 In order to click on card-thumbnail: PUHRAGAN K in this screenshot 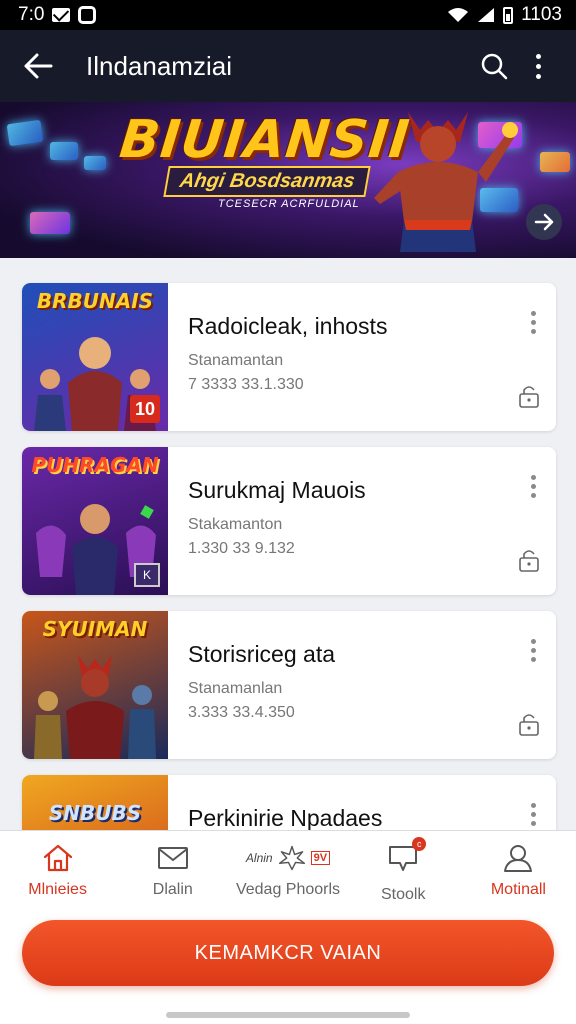, I will do `click(95, 521)`.